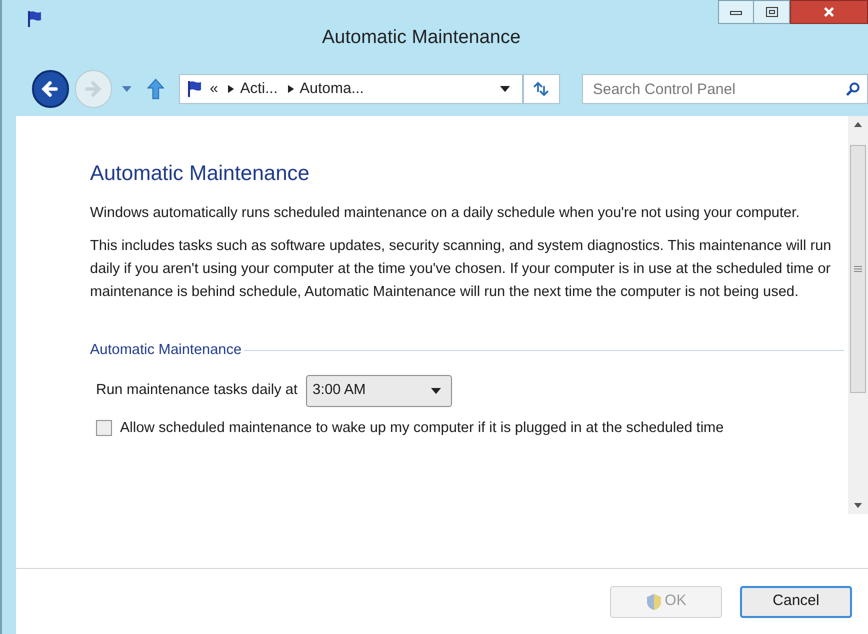  I want to click on page-heading: Automatic Maintenance, so click(200, 174).